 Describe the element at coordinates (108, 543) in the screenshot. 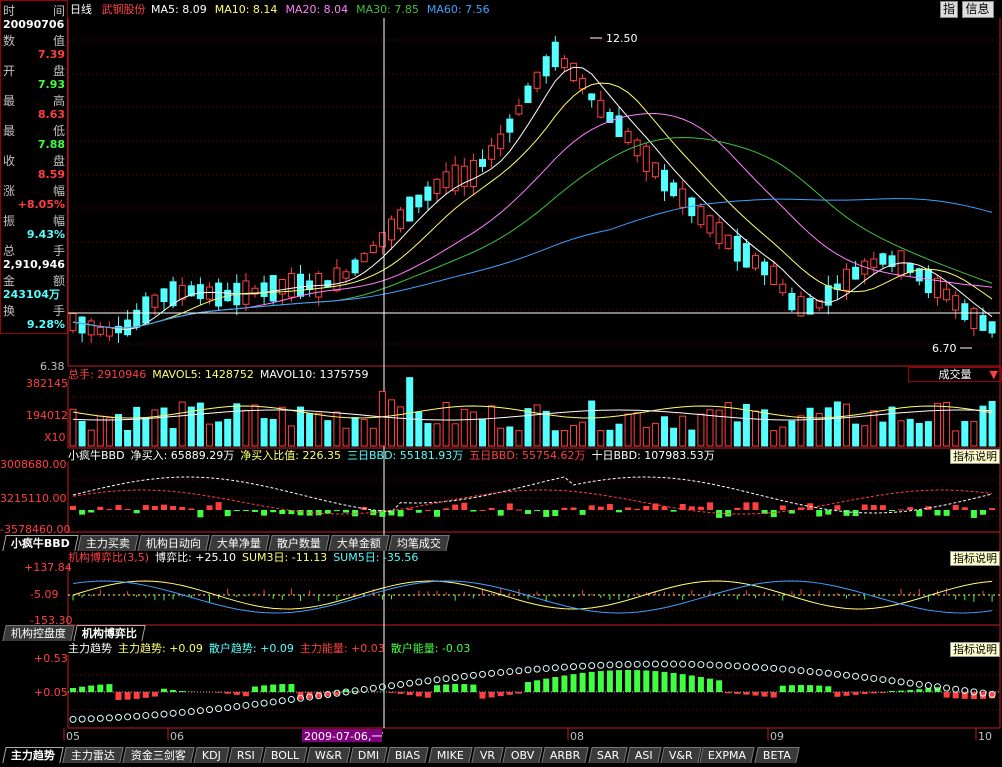

I see `tab-主力买卖: 主力买卖` at that location.